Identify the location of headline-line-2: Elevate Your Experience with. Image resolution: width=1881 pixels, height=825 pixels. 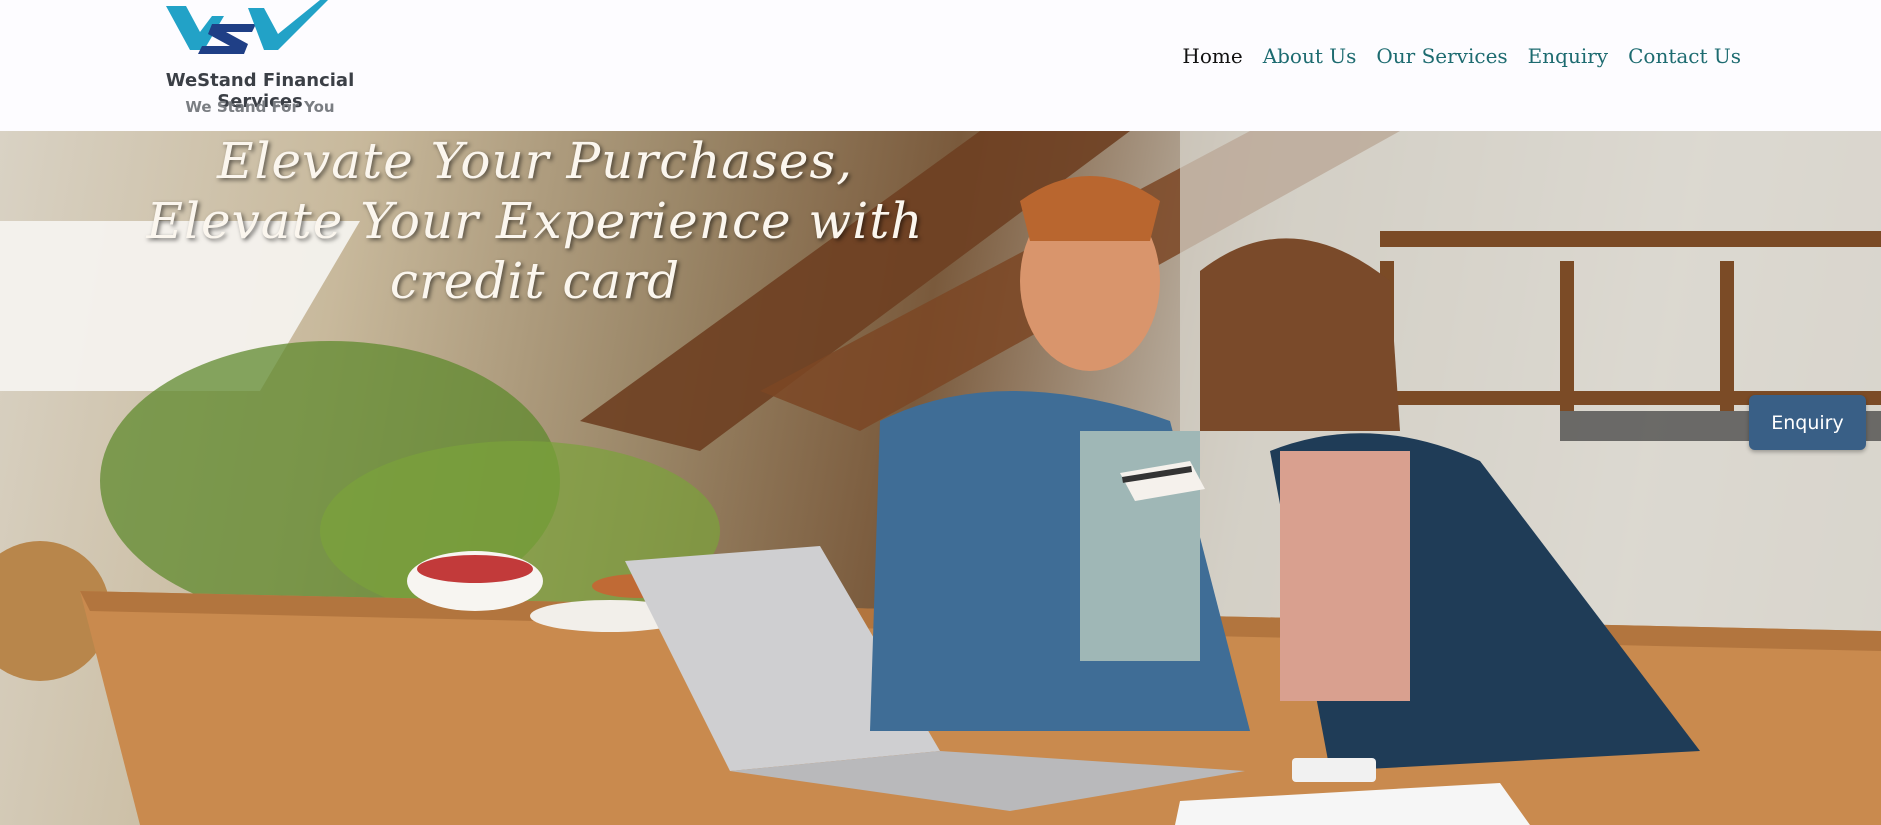
(535, 221).